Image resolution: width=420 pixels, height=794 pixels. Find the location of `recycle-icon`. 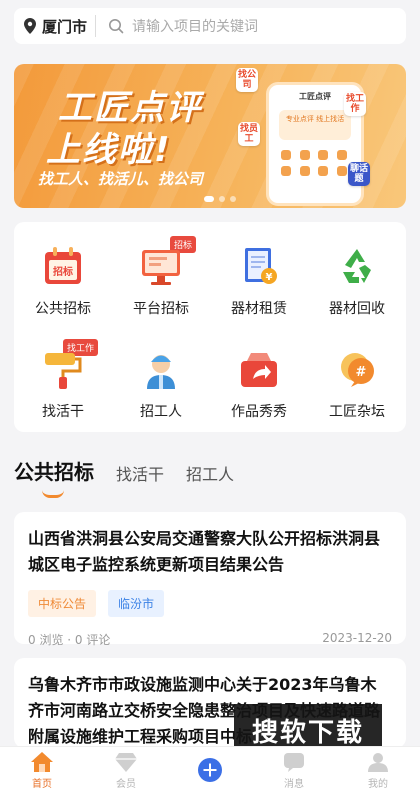

recycle-icon is located at coordinates (357, 266).